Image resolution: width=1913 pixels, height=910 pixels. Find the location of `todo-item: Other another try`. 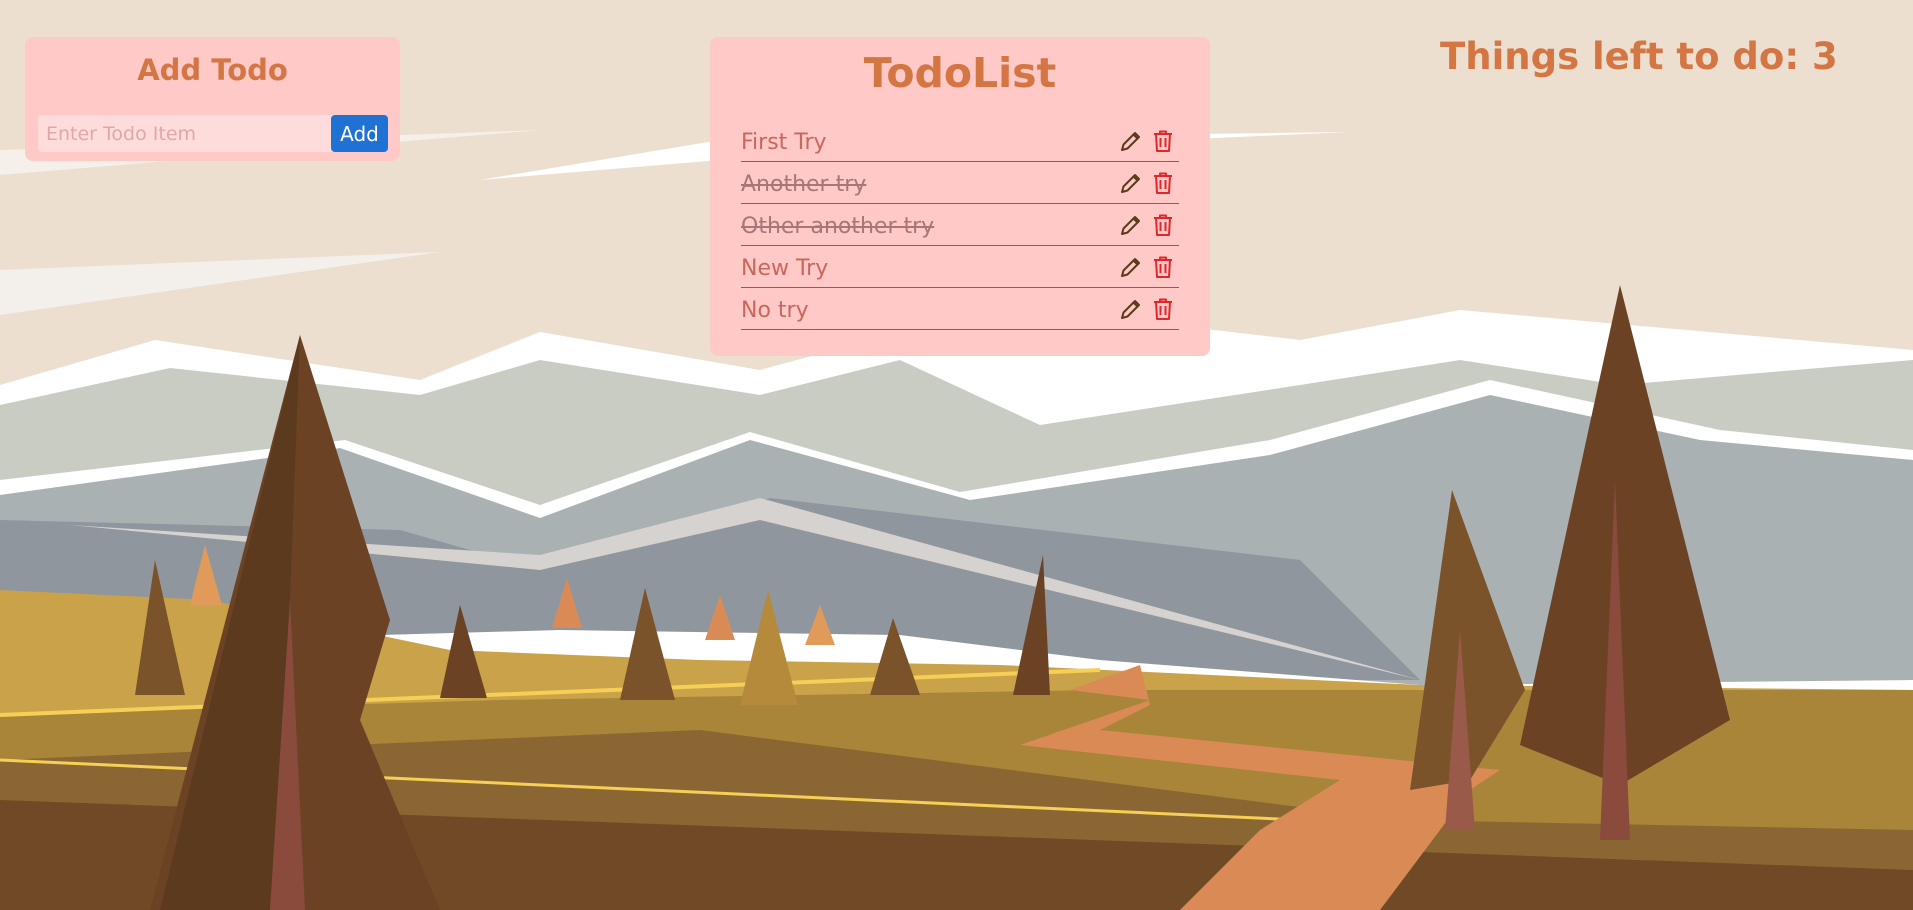

todo-item: Other another try is located at coordinates (960, 225).